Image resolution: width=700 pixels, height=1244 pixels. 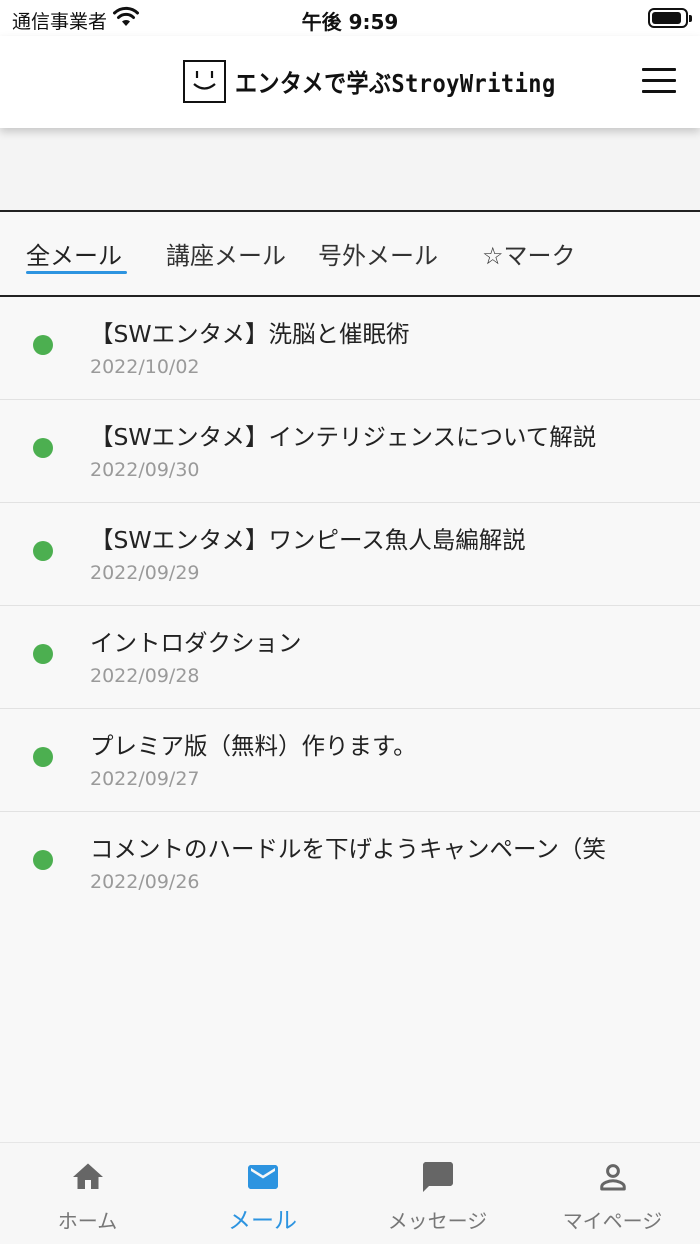 I want to click on battery-icon, so click(x=670, y=18).